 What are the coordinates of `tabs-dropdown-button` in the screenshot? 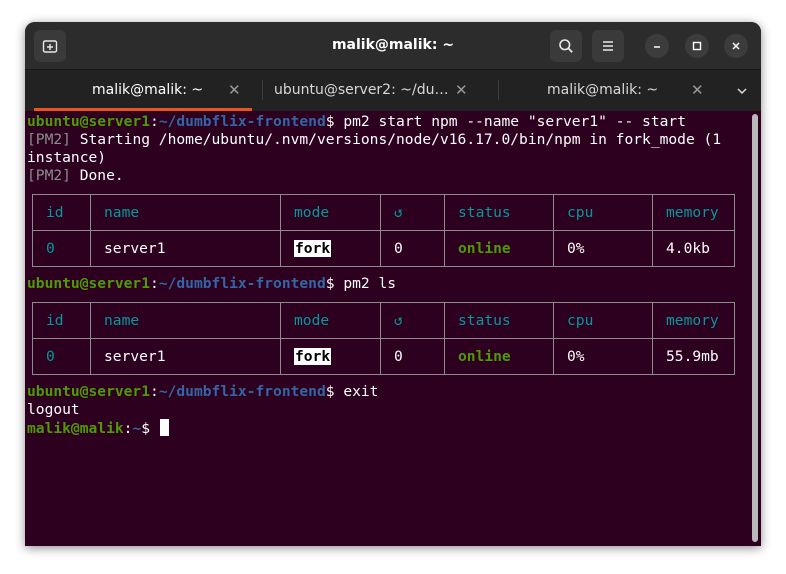 It's located at (742, 91).